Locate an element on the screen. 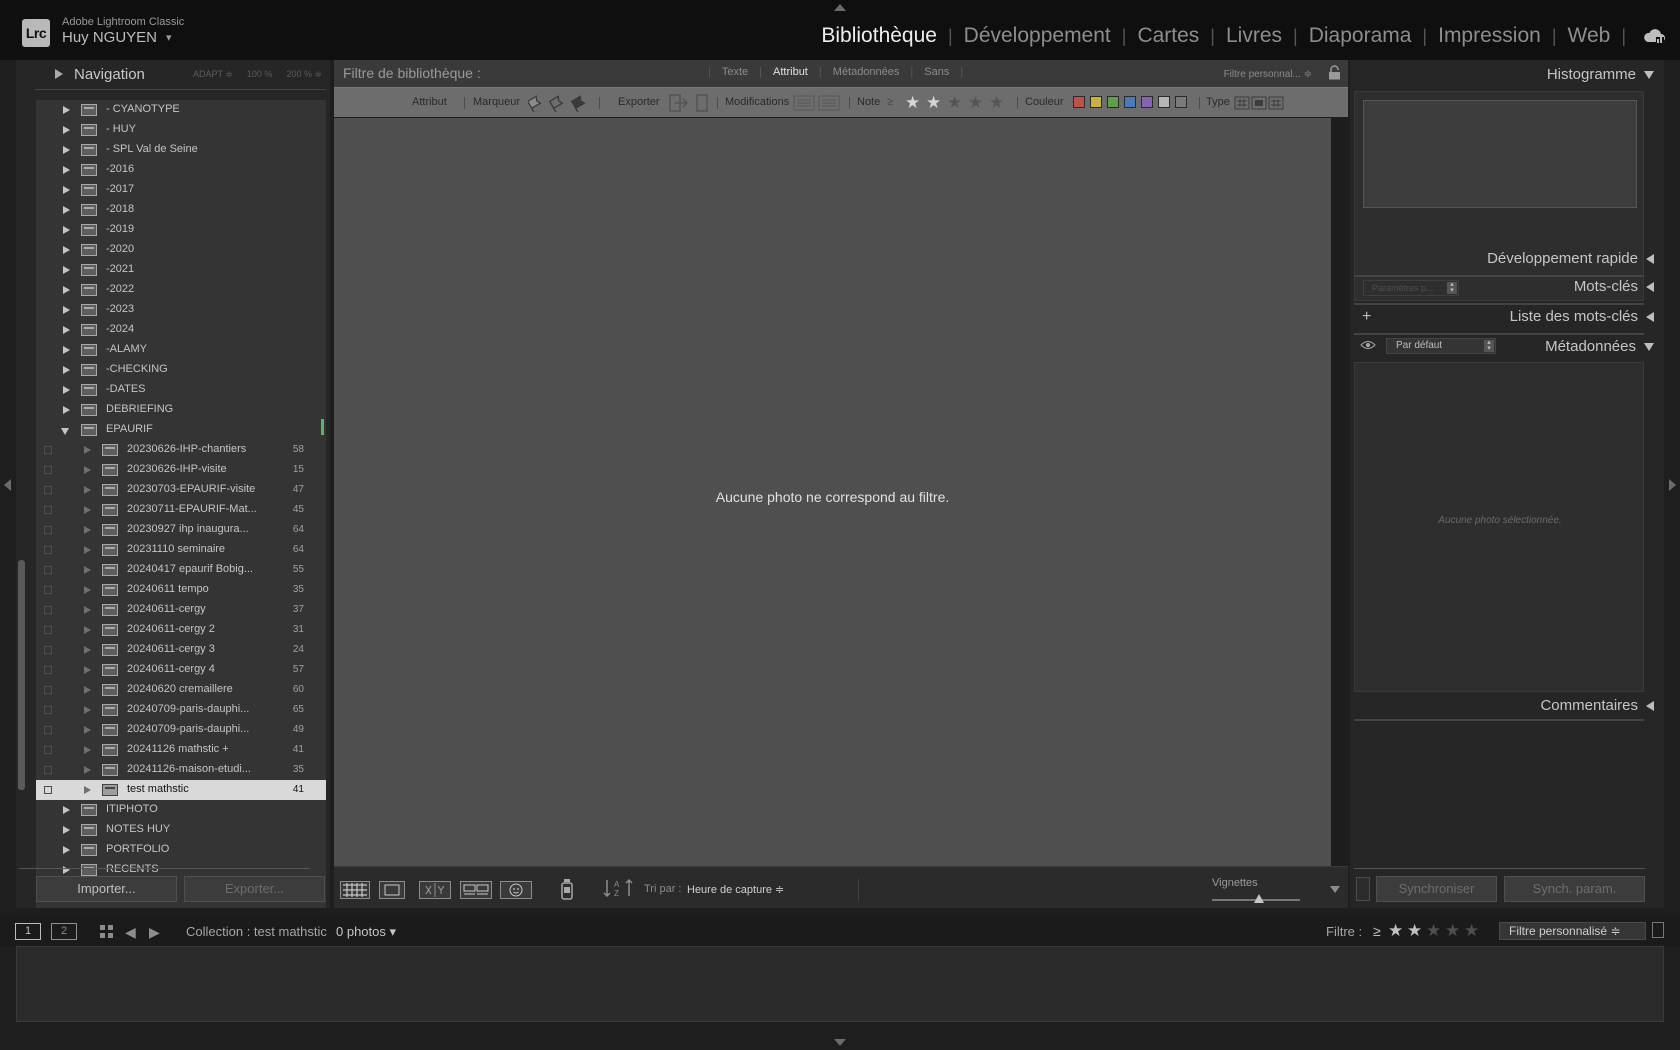 This screenshot has width=1680, height=1050. folder-row: EPAURIF is located at coordinates (181, 430).